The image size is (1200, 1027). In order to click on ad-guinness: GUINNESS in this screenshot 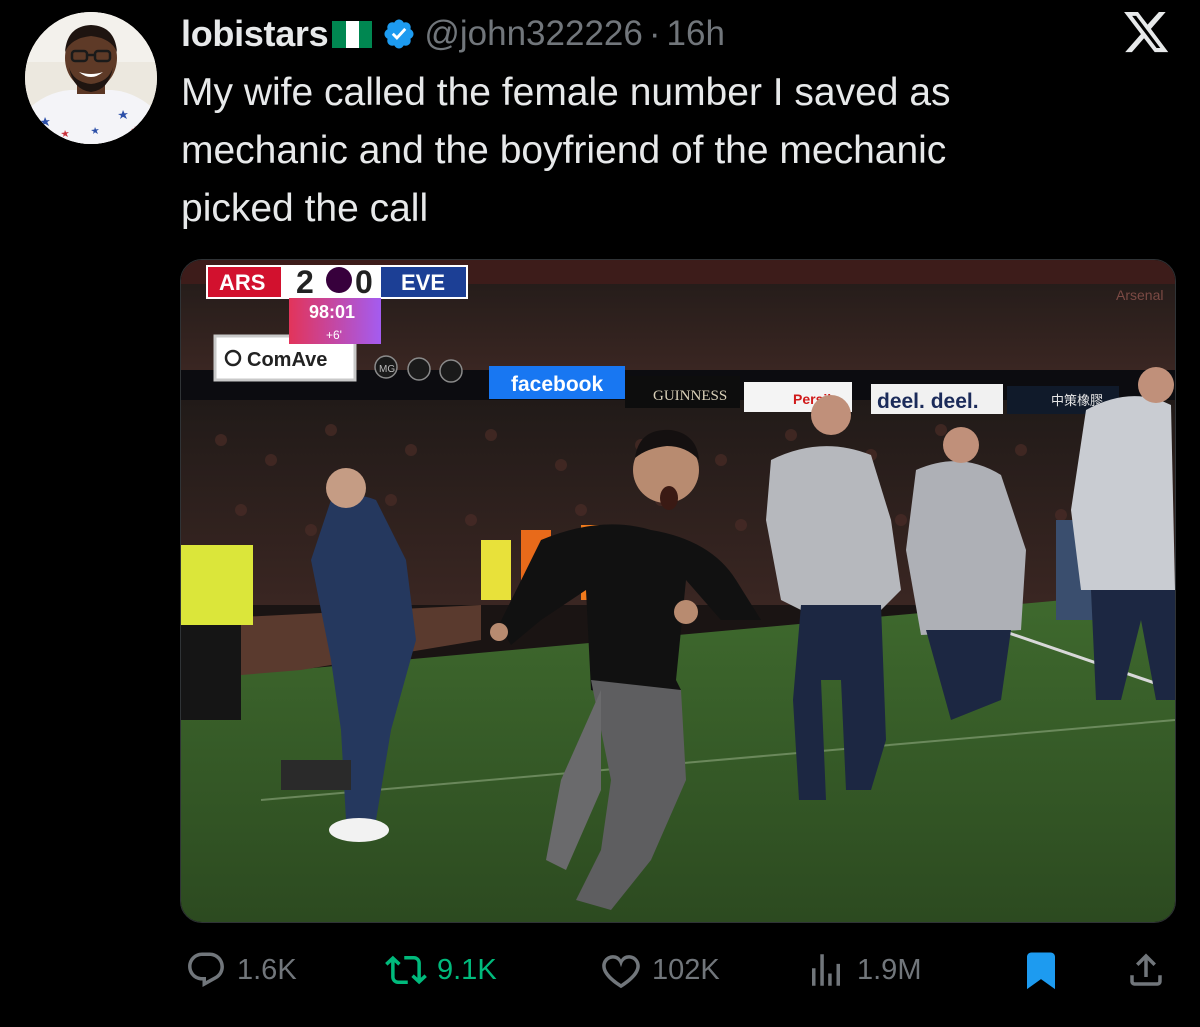, I will do `click(690, 396)`.